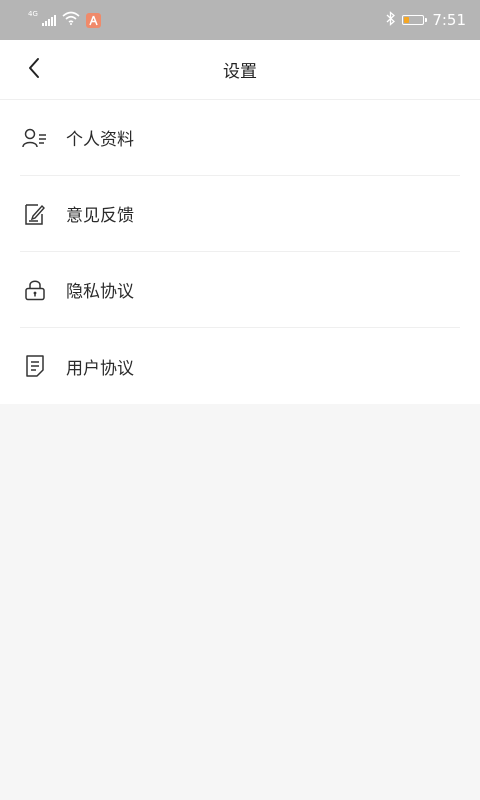 Image resolution: width=480 pixels, height=800 pixels. I want to click on document-icon, so click(35, 366).